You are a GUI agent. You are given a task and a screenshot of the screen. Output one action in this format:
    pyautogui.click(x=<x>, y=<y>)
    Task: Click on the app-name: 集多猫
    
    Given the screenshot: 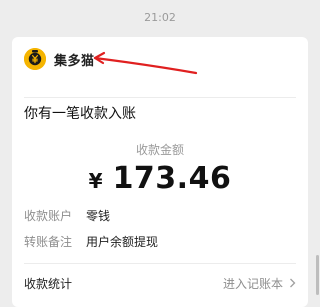 What is the action you would take?
    pyautogui.click(x=74, y=59)
    